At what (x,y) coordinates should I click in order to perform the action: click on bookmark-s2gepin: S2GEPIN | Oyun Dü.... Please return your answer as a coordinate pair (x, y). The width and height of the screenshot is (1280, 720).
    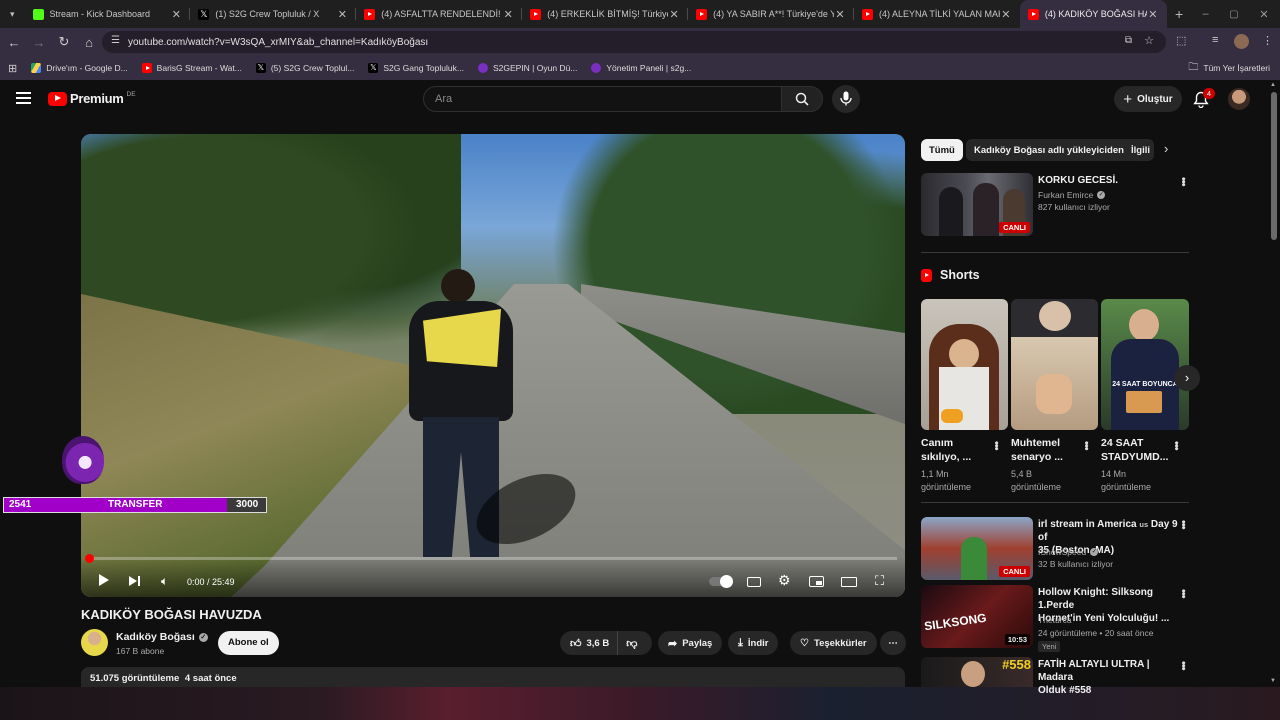
    Looking at the image, I should click on (527, 68).